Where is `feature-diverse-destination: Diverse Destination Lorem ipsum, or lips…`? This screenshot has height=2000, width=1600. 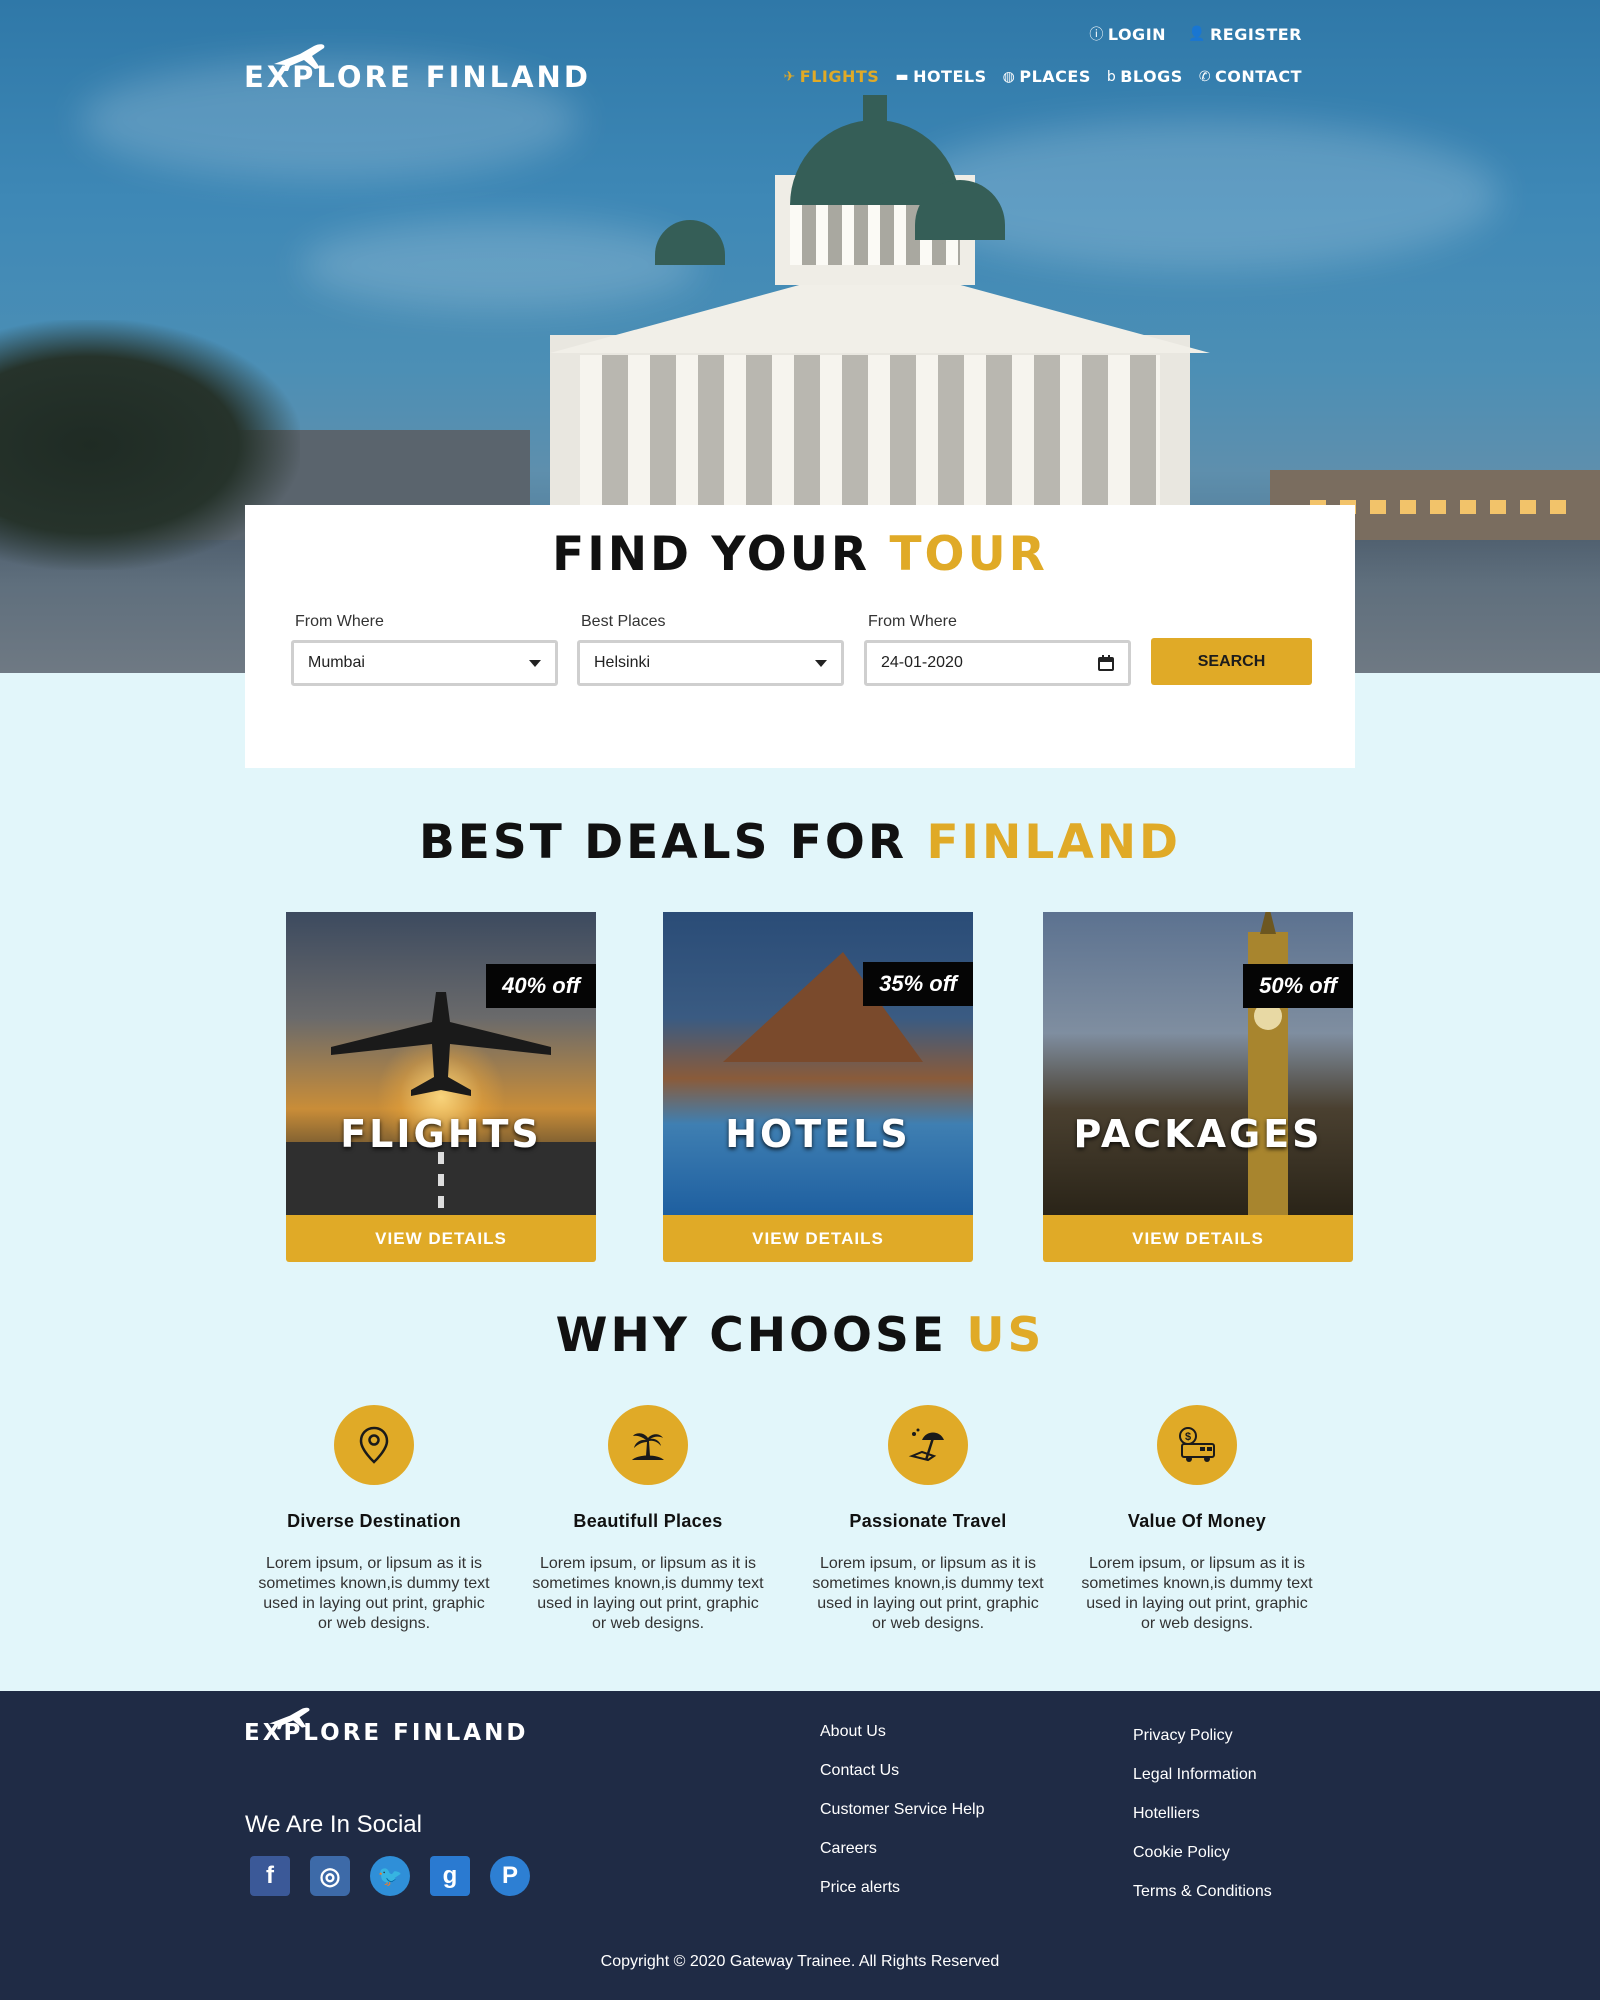
feature-diverse-destination: Diverse Destination Lorem ipsum, or lips… is located at coordinates (374, 1519).